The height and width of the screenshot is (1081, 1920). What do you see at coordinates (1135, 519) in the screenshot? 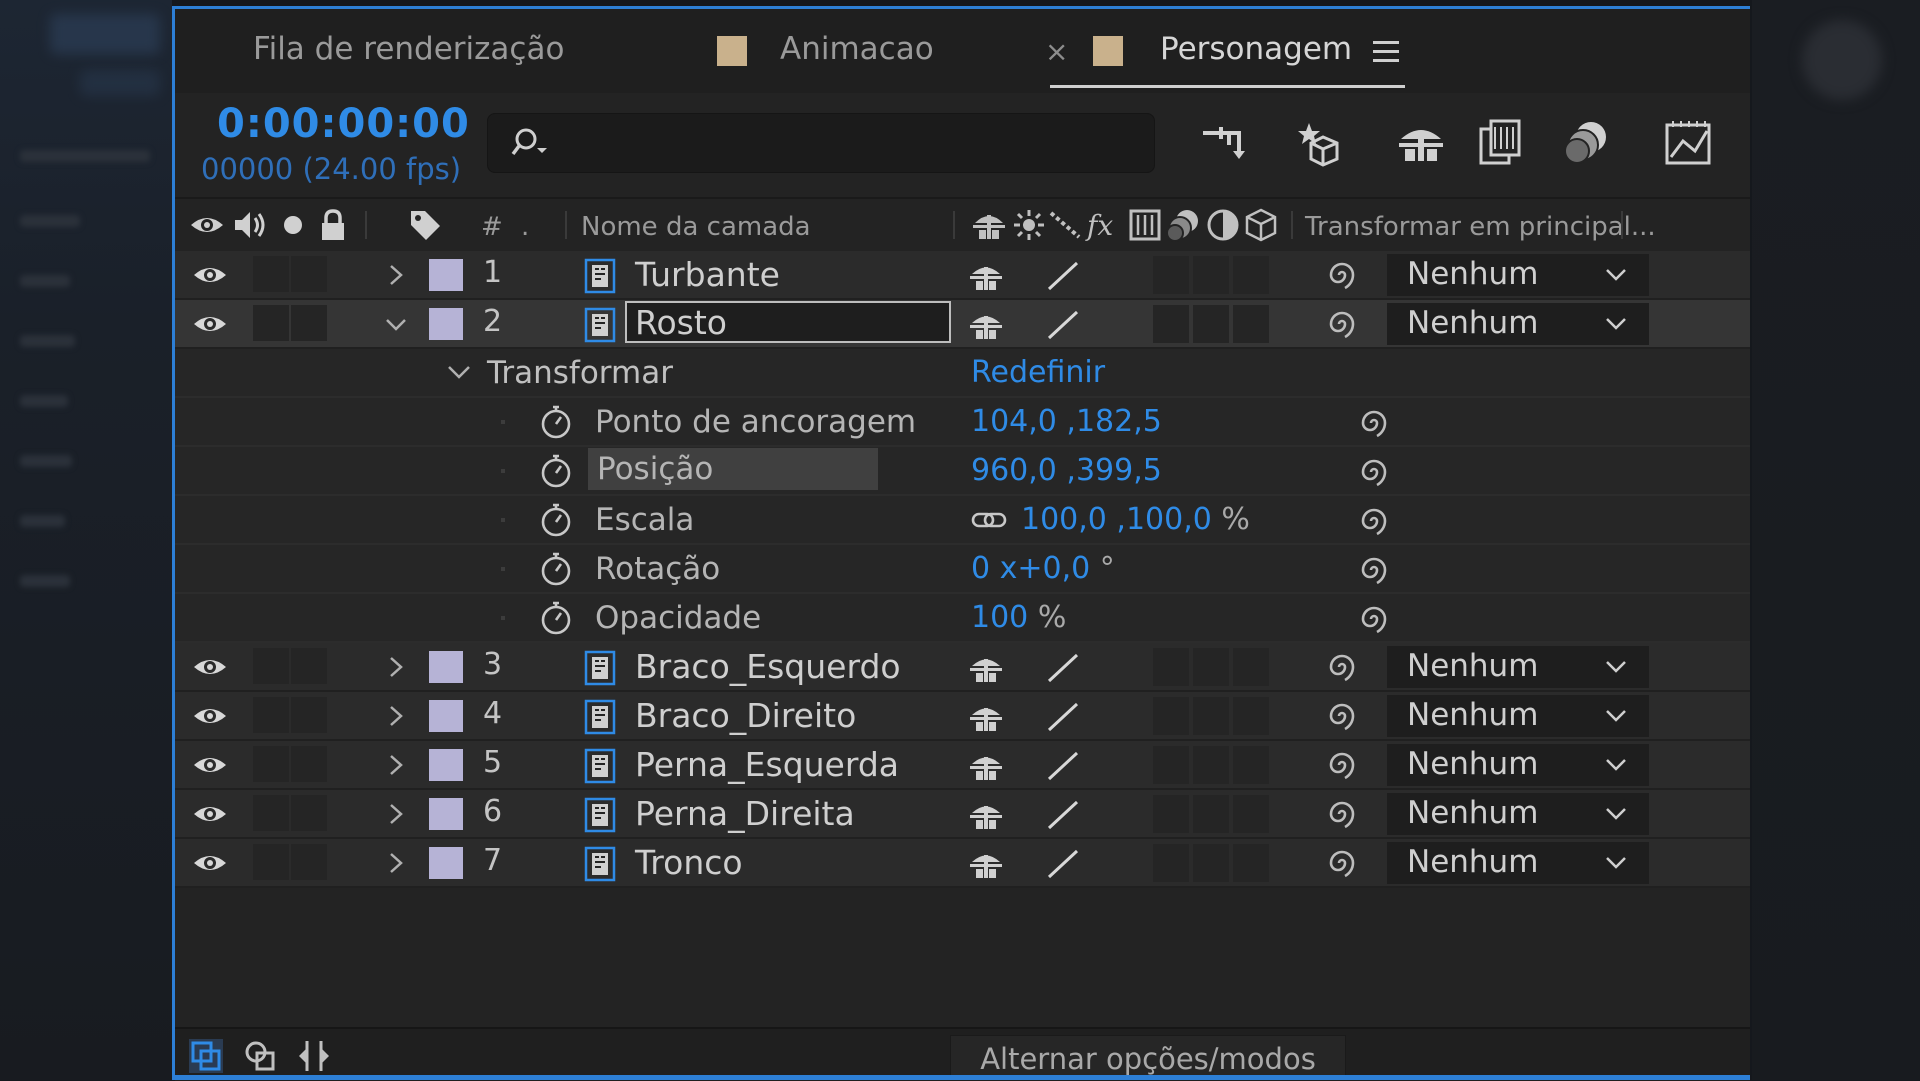
I see `property-value: 100,0 ,100,0 %` at bounding box center [1135, 519].